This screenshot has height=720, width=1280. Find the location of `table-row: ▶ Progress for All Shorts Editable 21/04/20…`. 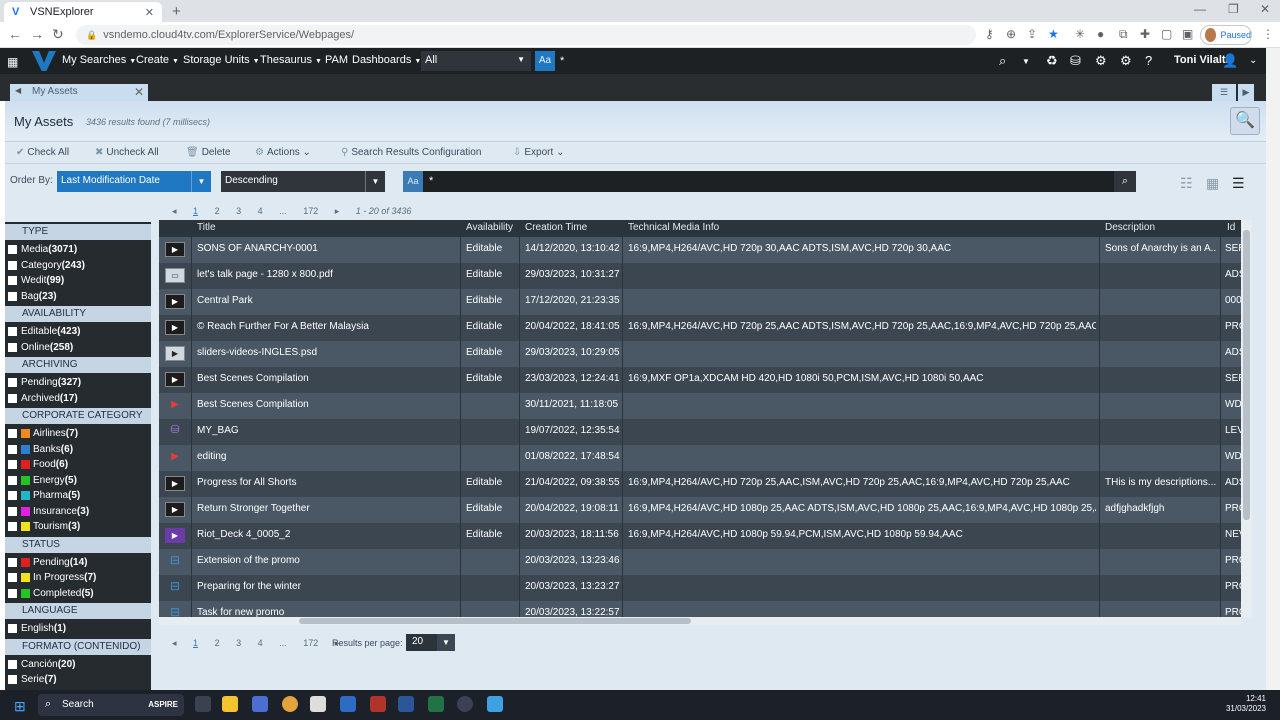

table-row: ▶ Progress for All Shorts Editable 21/04/20… is located at coordinates (700, 484).